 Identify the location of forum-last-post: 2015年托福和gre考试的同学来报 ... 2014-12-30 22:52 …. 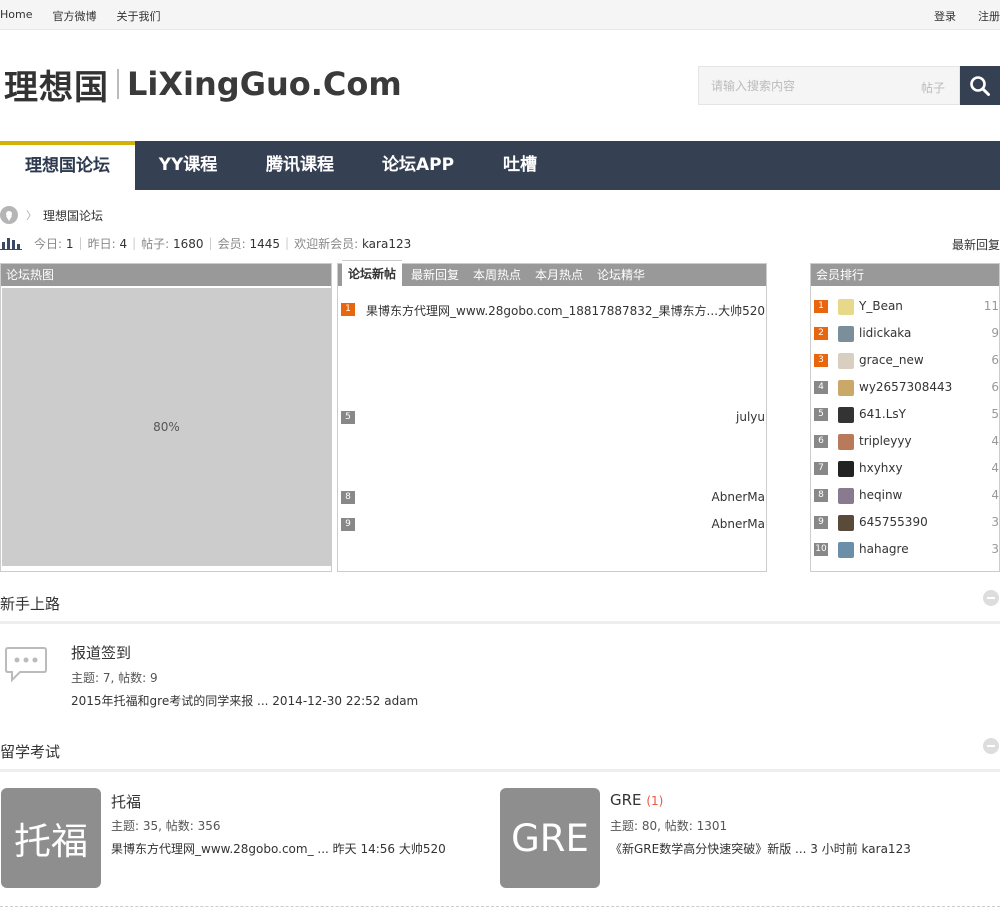
(244, 700).